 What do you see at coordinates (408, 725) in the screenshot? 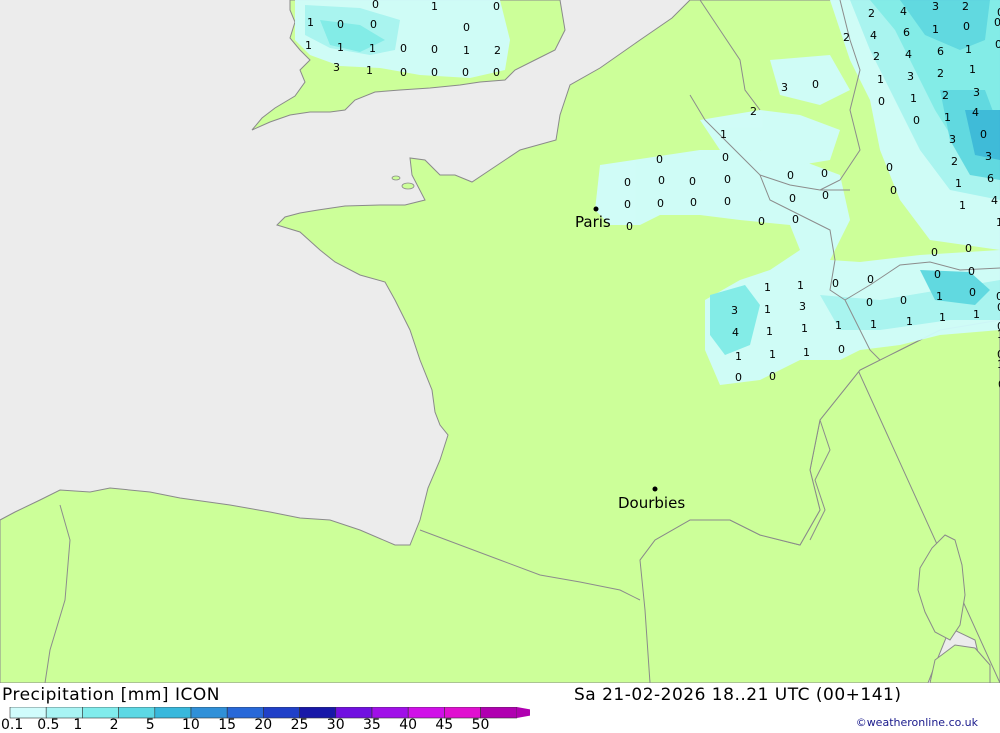
I see `legend-tick-label: 40` at bounding box center [408, 725].